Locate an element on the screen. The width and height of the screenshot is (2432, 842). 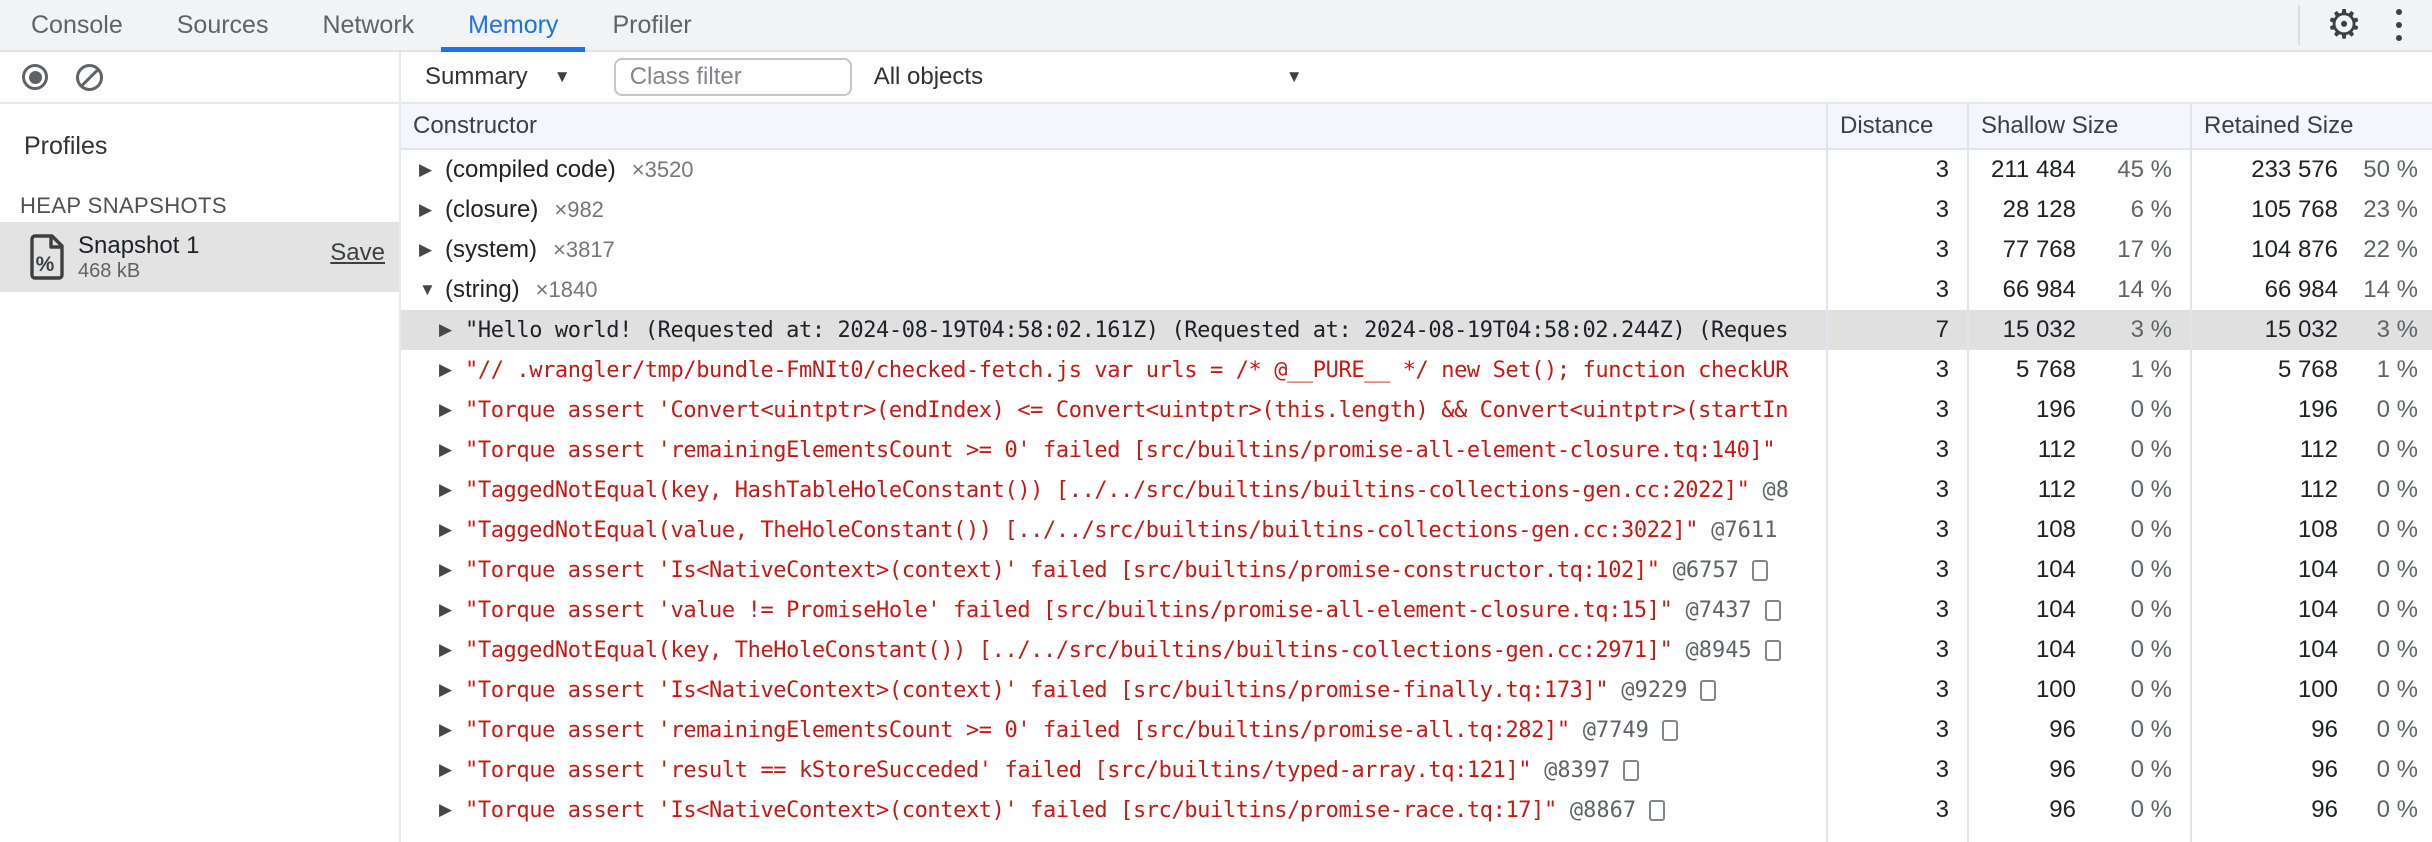
table-row: ▼ (string) ×1840 3 66 984 14 % 66 984 14 % is located at coordinates (1416, 290).